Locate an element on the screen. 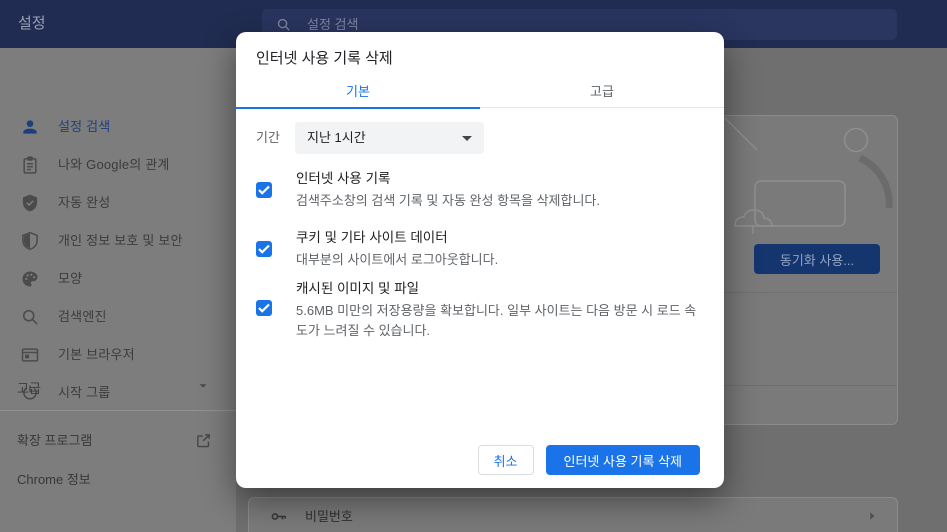 Image resolution: width=947 pixels, height=532 pixels. sidebar-item-label: 설정 검색 is located at coordinates (84, 126).